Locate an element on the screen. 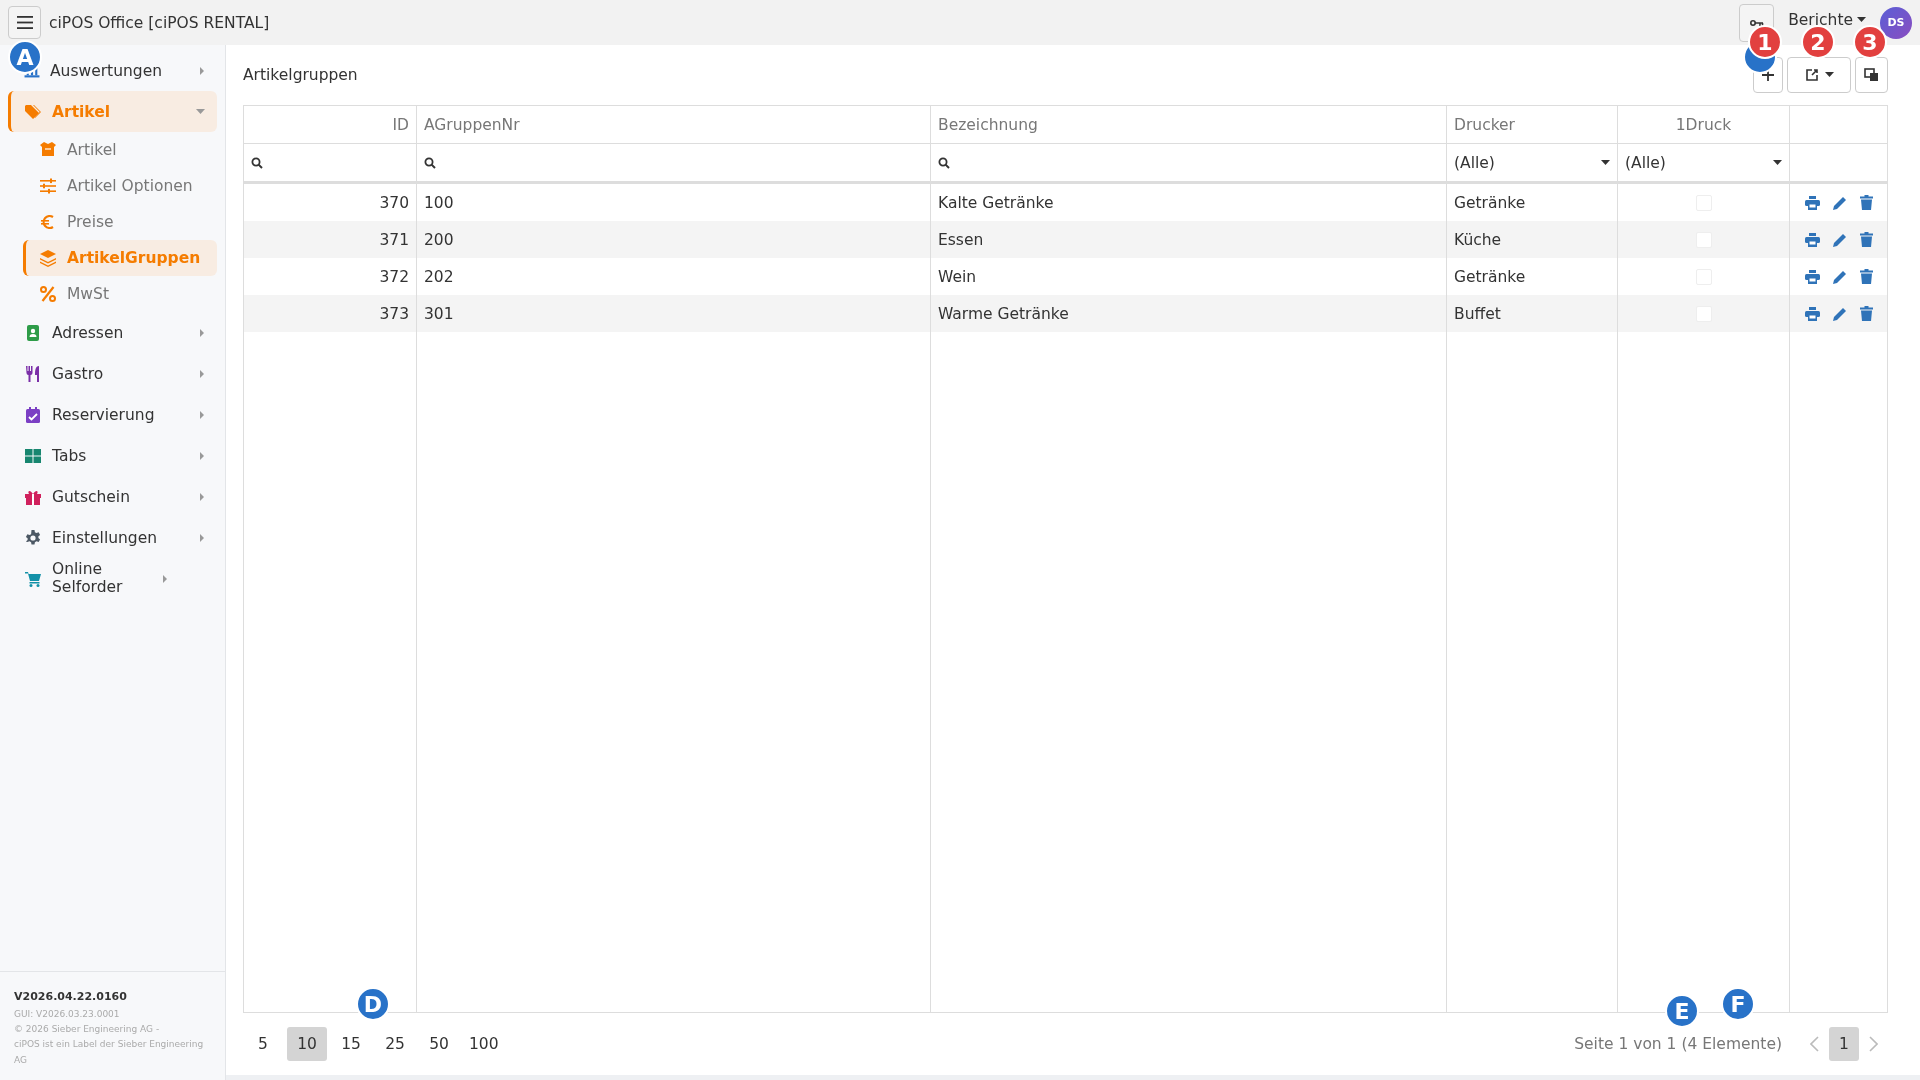  table-cell: Essen is located at coordinates (1189, 239).